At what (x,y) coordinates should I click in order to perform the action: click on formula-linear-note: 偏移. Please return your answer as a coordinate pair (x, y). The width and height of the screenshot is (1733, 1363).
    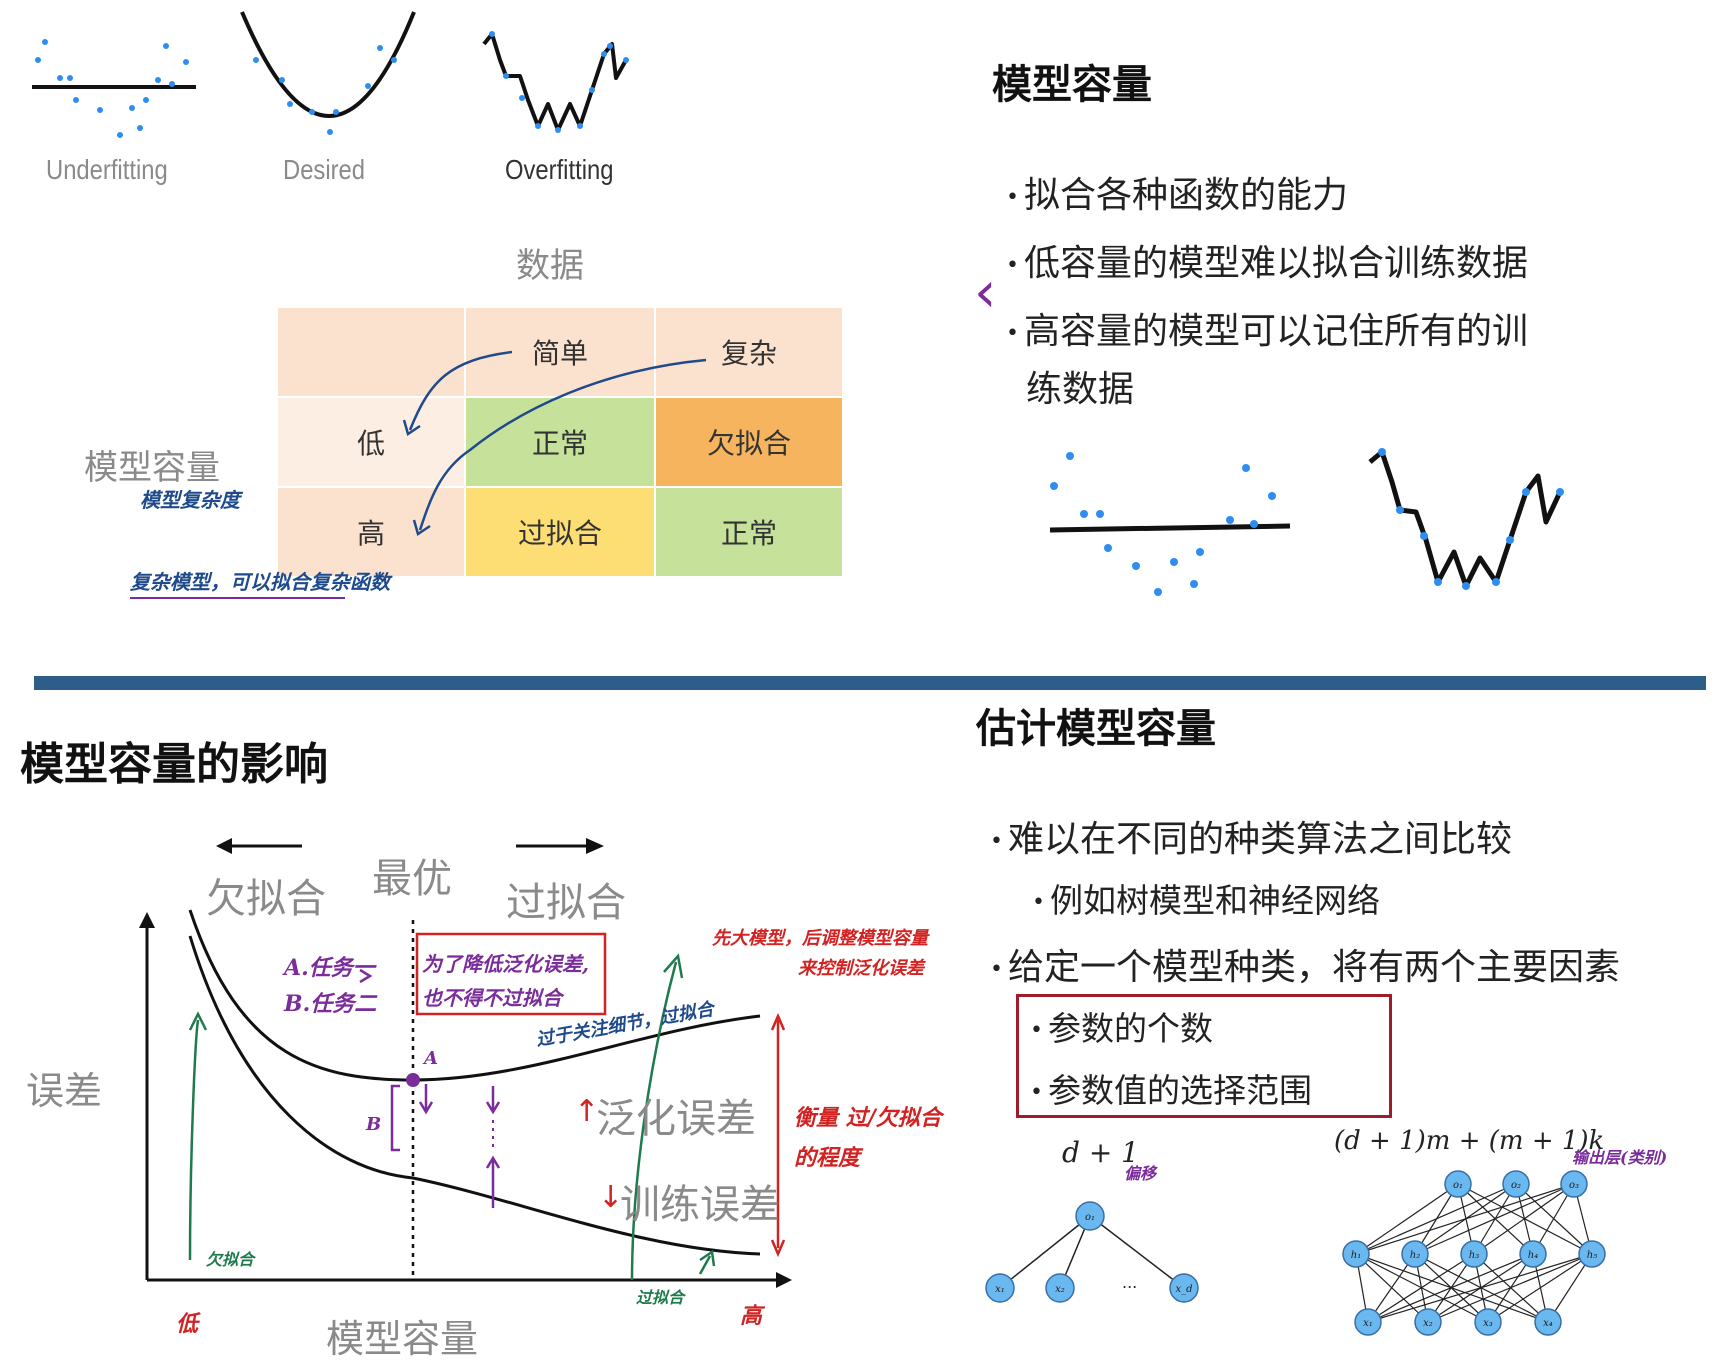
    Looking at the image, I should click on (1140, 1173).